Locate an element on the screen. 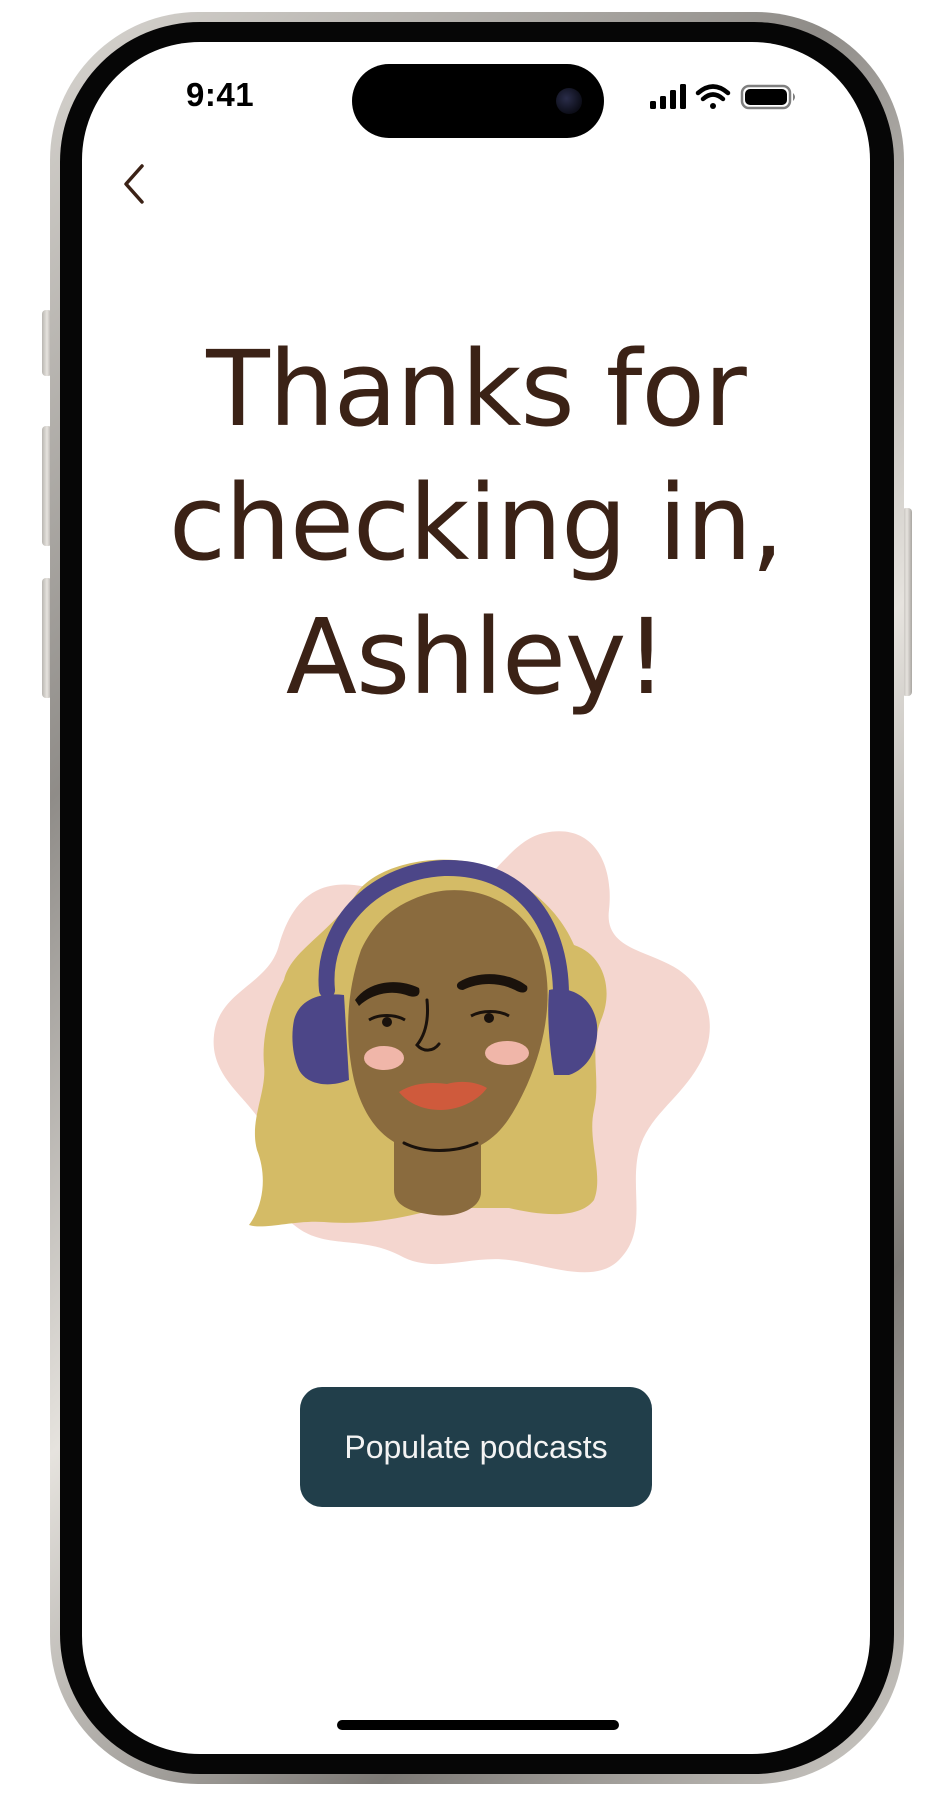 The width and height of the screenshot is (952, 1796). populate-podcasts-button: Populate podcasts is located at coordinates (476, 1447).